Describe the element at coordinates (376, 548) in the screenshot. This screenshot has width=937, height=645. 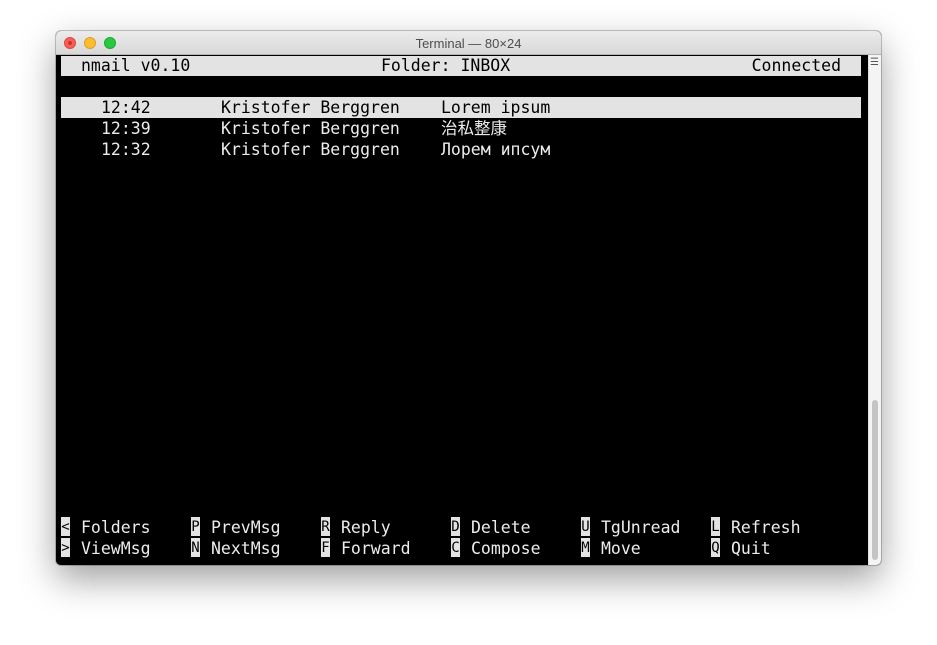
I see `shortcut-label: Forward` at that location.